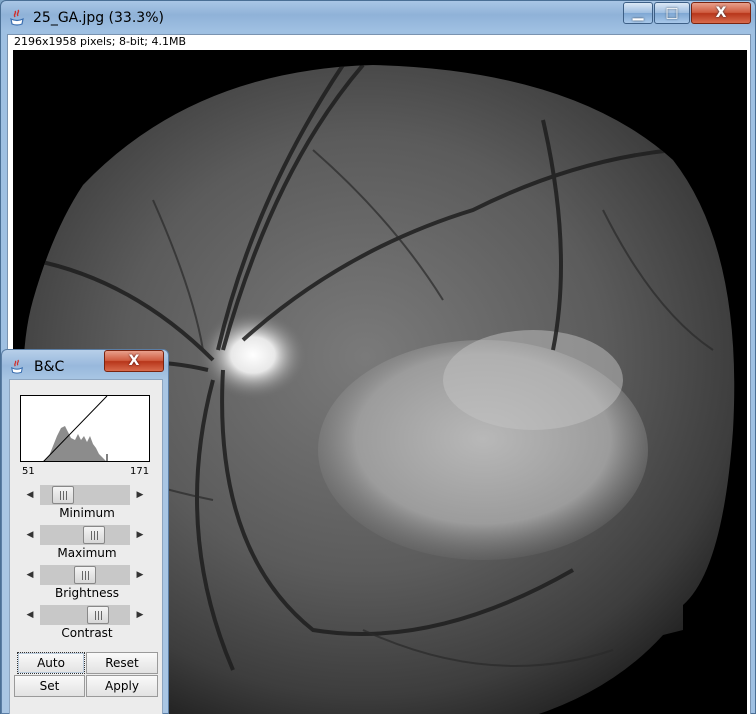  What do you see at coordinates (100, 41) in the screenshot?
I see `image-info-text: 2196x1958 pixels; 8-bit; 4.1MB` at bounding box center [100, 41].